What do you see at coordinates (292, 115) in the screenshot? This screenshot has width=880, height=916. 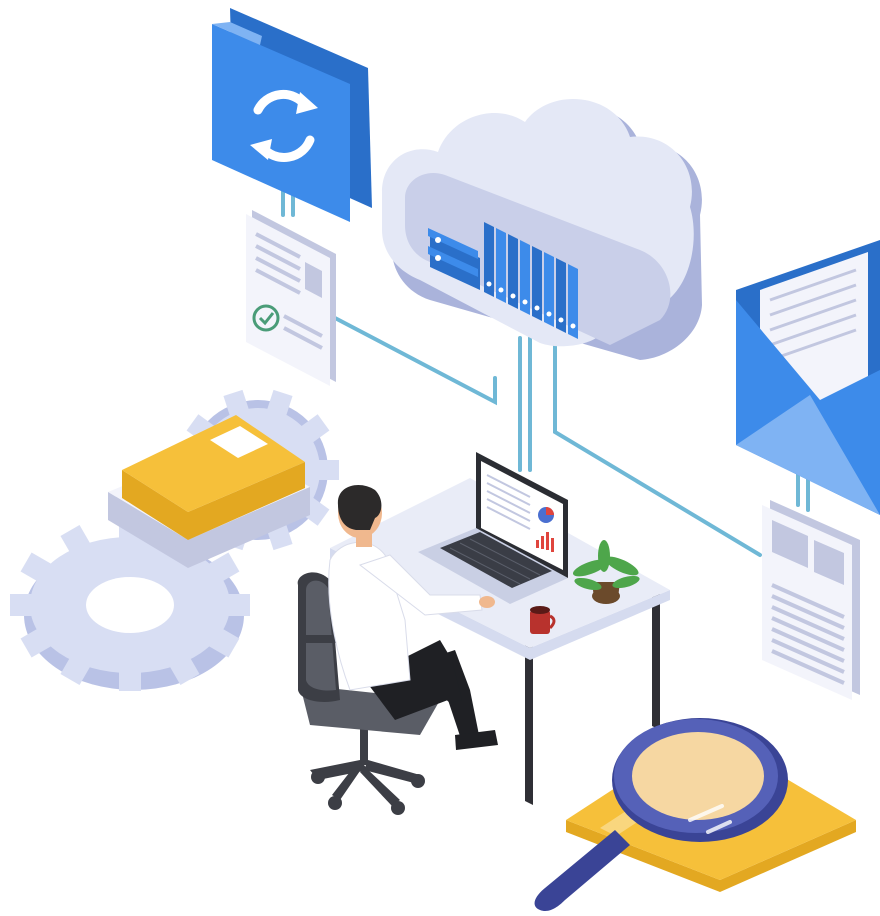 I see `sync-folder-icon` at bounding box center [292, 115].